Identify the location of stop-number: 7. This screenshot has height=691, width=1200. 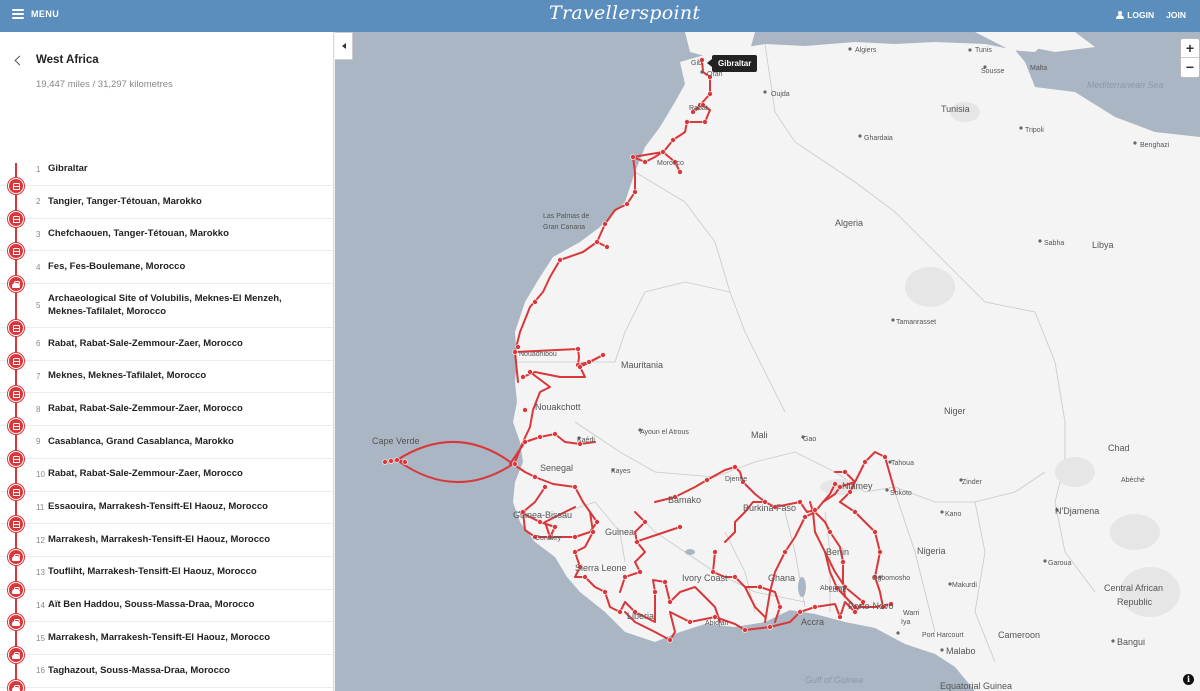
(38, 377).